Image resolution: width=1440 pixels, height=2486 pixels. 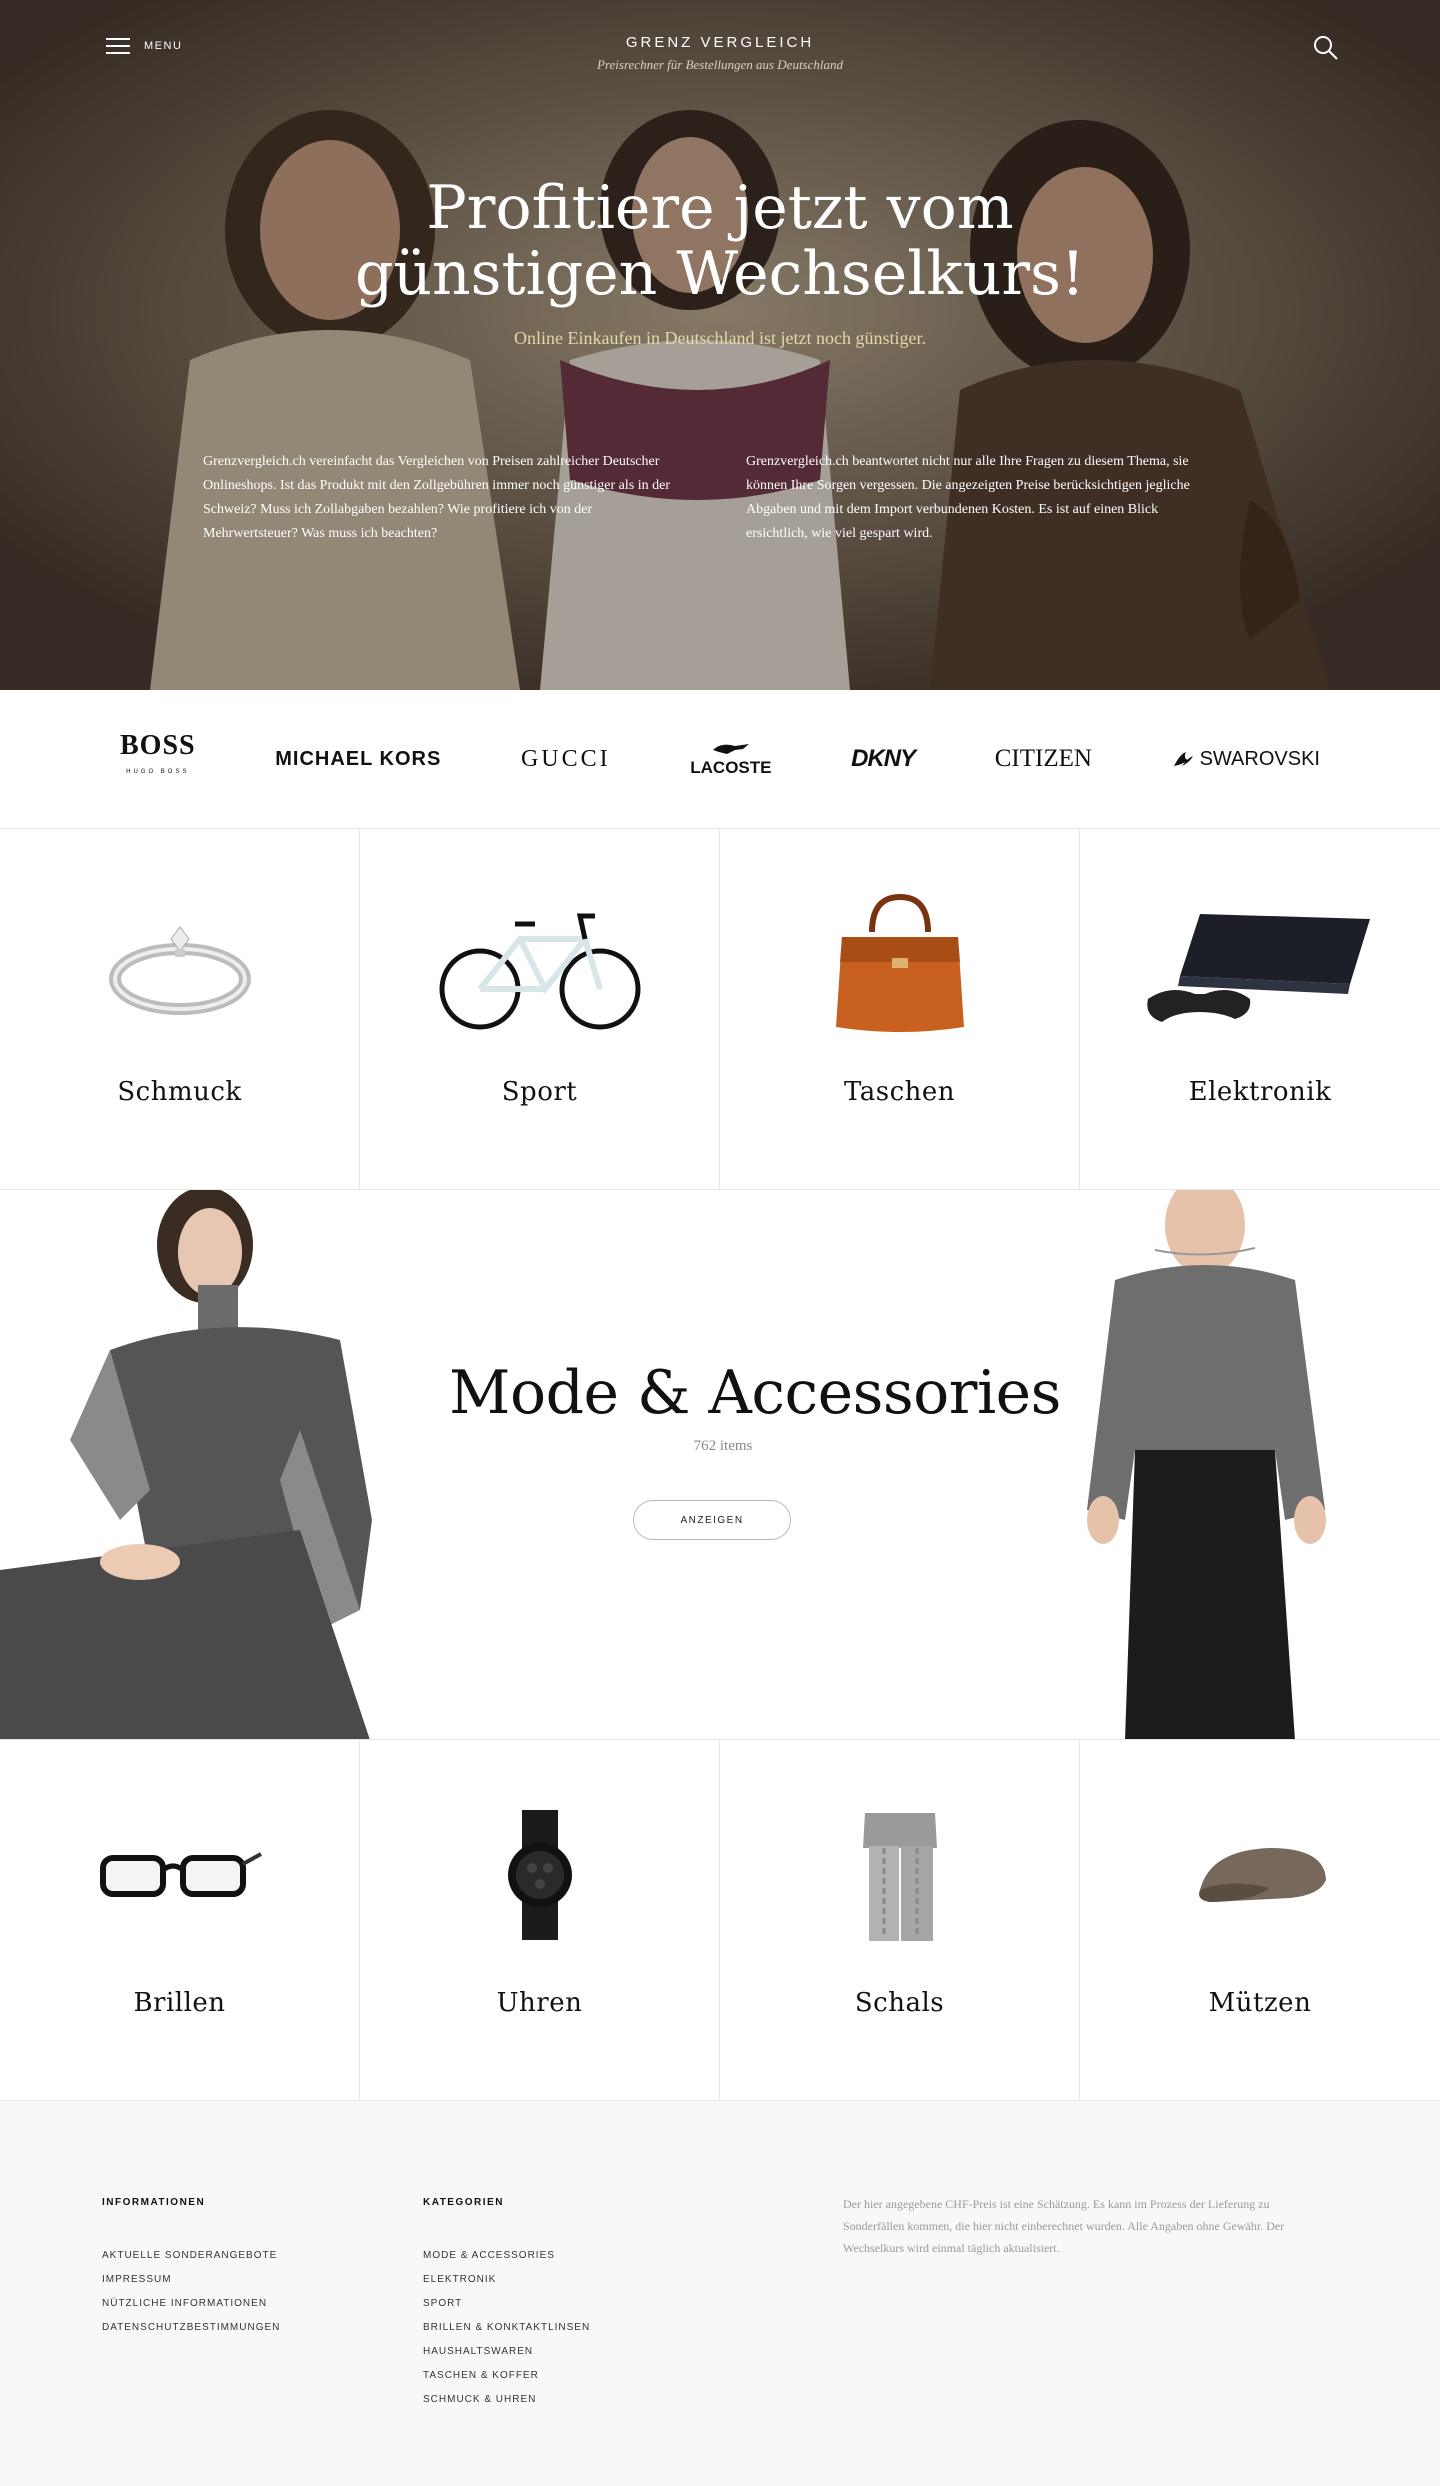 I want to click on brand-lacoste-text: LACOSTE, so click(x=731, y=767).